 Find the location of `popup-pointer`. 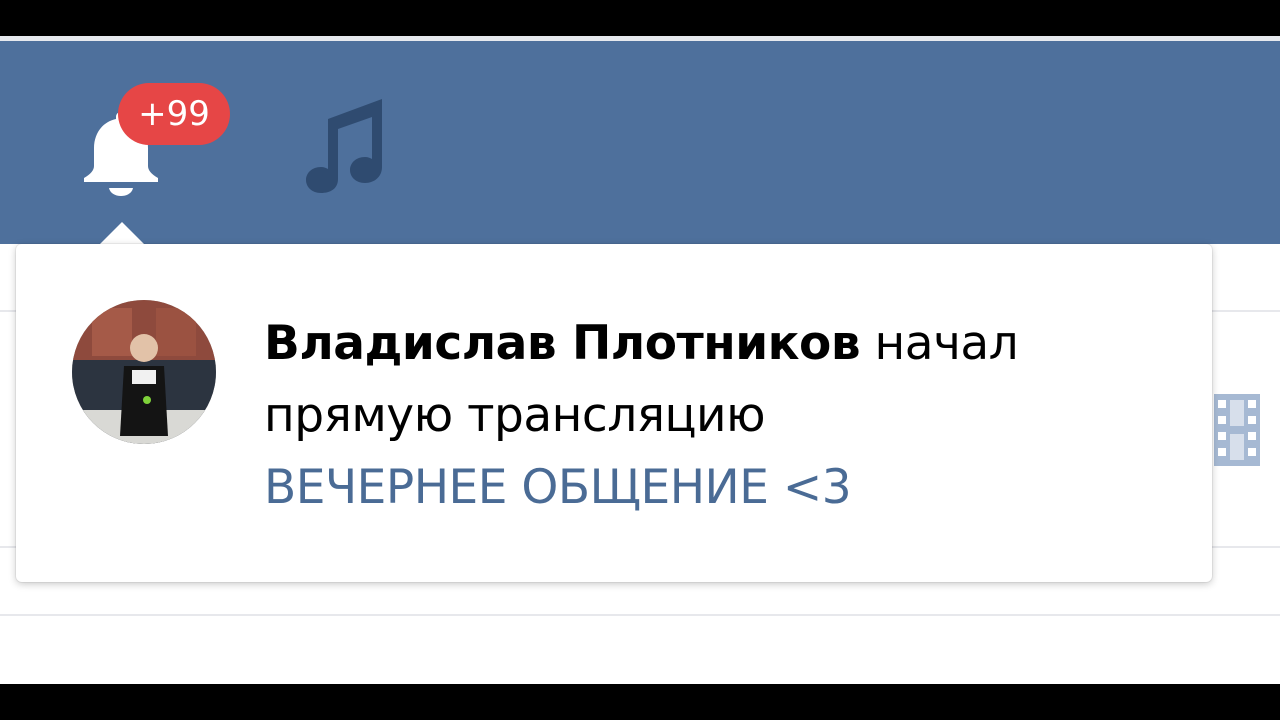

popup-pointer is located at coordinates (122, 234).